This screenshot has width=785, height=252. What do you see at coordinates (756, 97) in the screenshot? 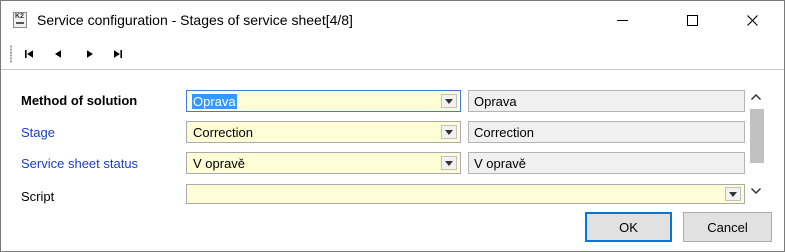
I see `scroll-up-icon` at bounding box center [756, 97].